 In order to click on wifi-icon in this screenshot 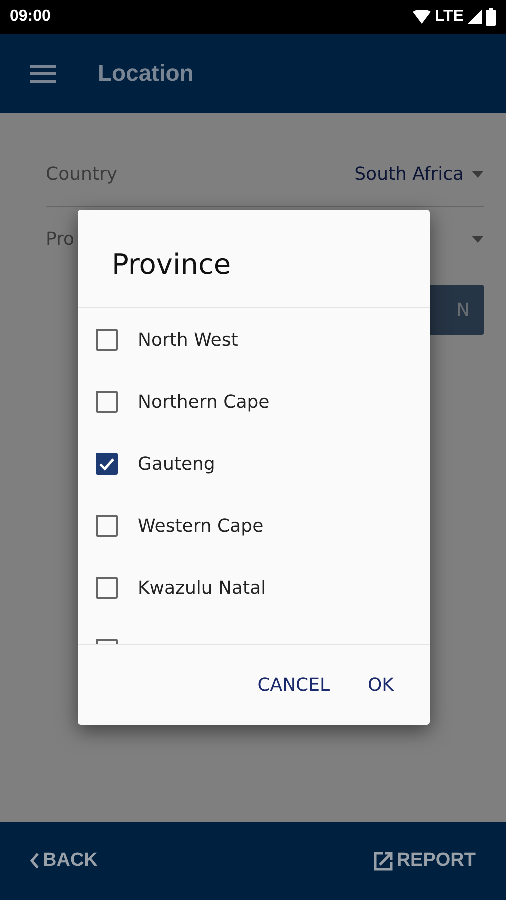, I will do `click(421, 17)`.